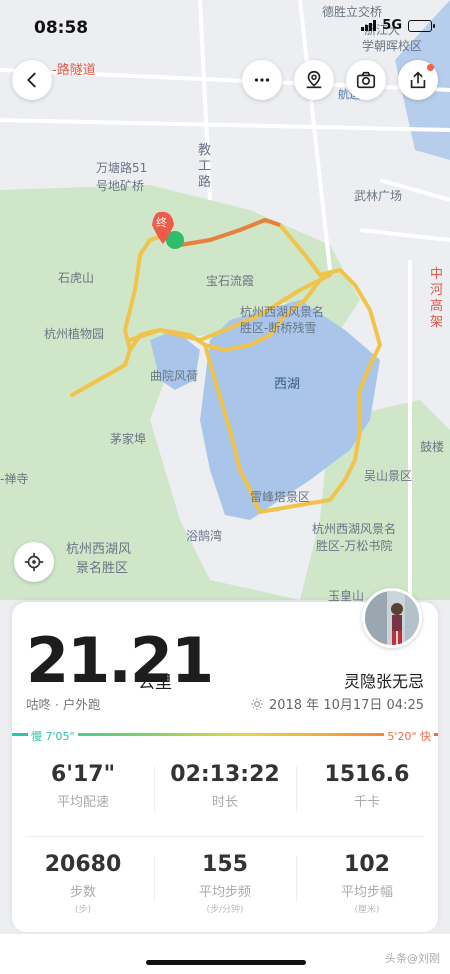 This screenshot has height=974, width=450. Describe the element at coordinates (436, 306) in the screenshot. I see `map-label: 高` at that location.